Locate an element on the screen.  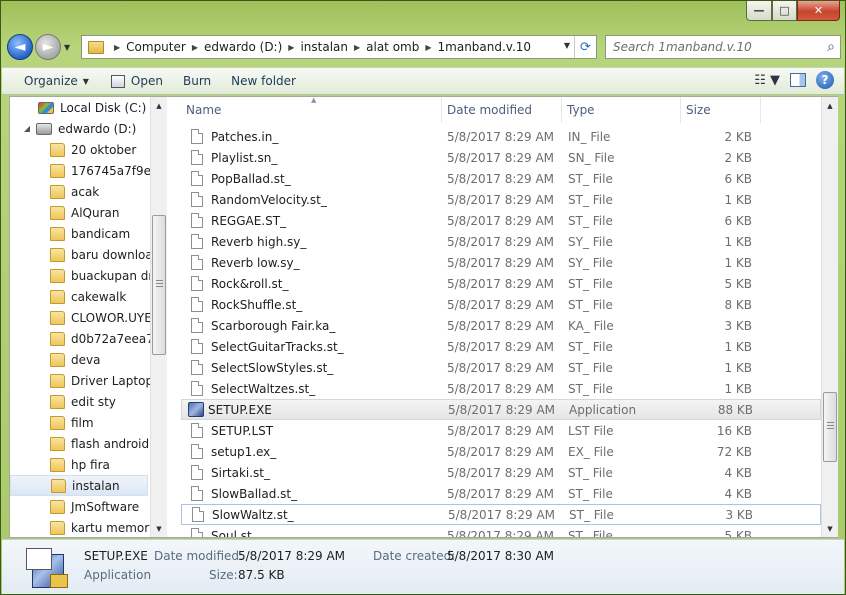
search-input is located at coordinates (713, 47).